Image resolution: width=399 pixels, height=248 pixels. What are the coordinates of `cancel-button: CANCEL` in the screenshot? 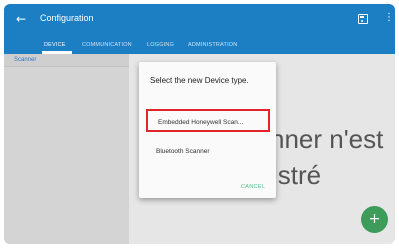 It's located at (253, 187).